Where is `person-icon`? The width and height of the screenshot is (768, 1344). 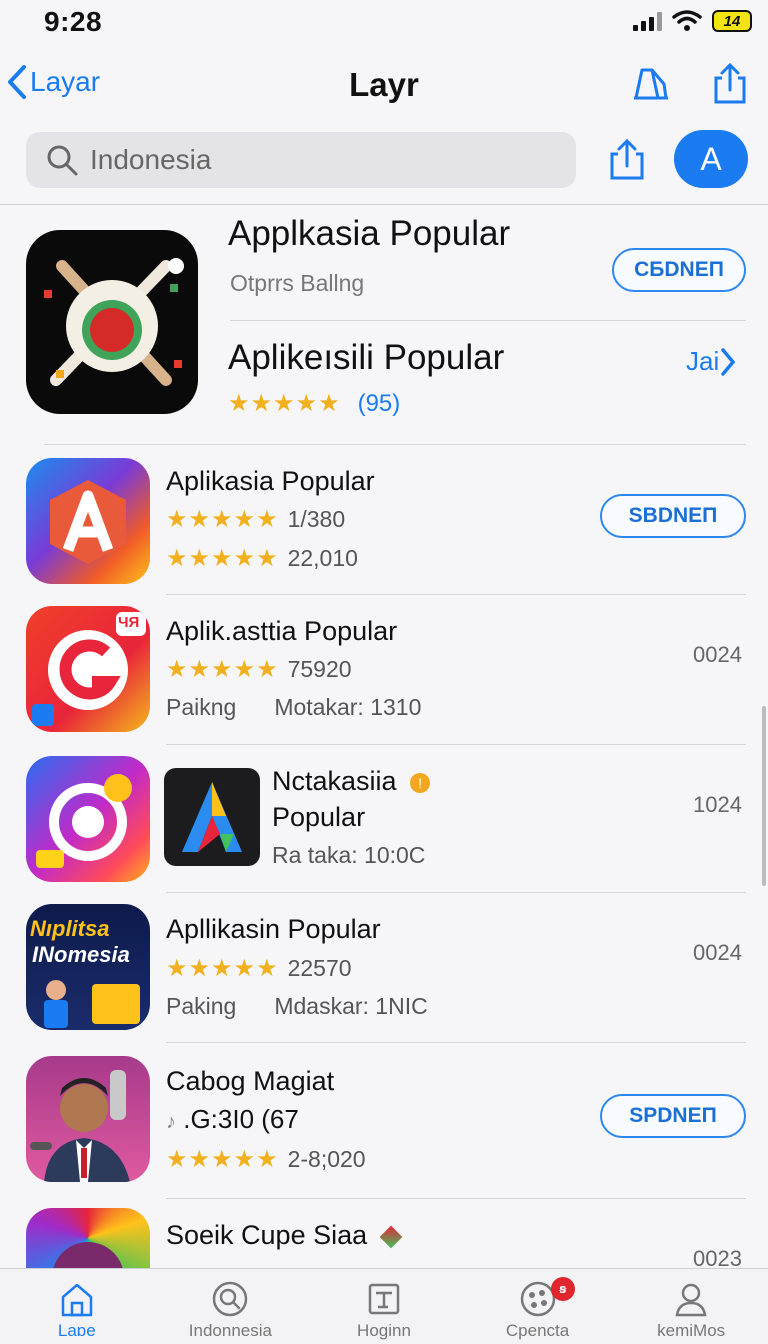 person-icon is located at coordinates (691, 1300).